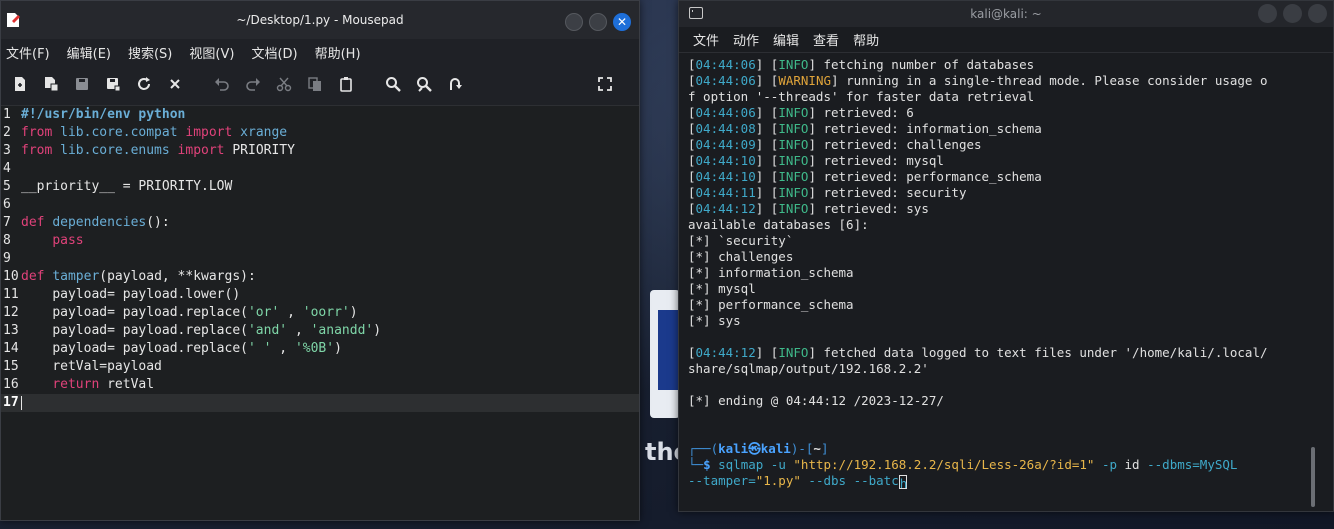 The width and height of the screenshot is (1334, 529). I want to click on find-icon, so click(393, 84).